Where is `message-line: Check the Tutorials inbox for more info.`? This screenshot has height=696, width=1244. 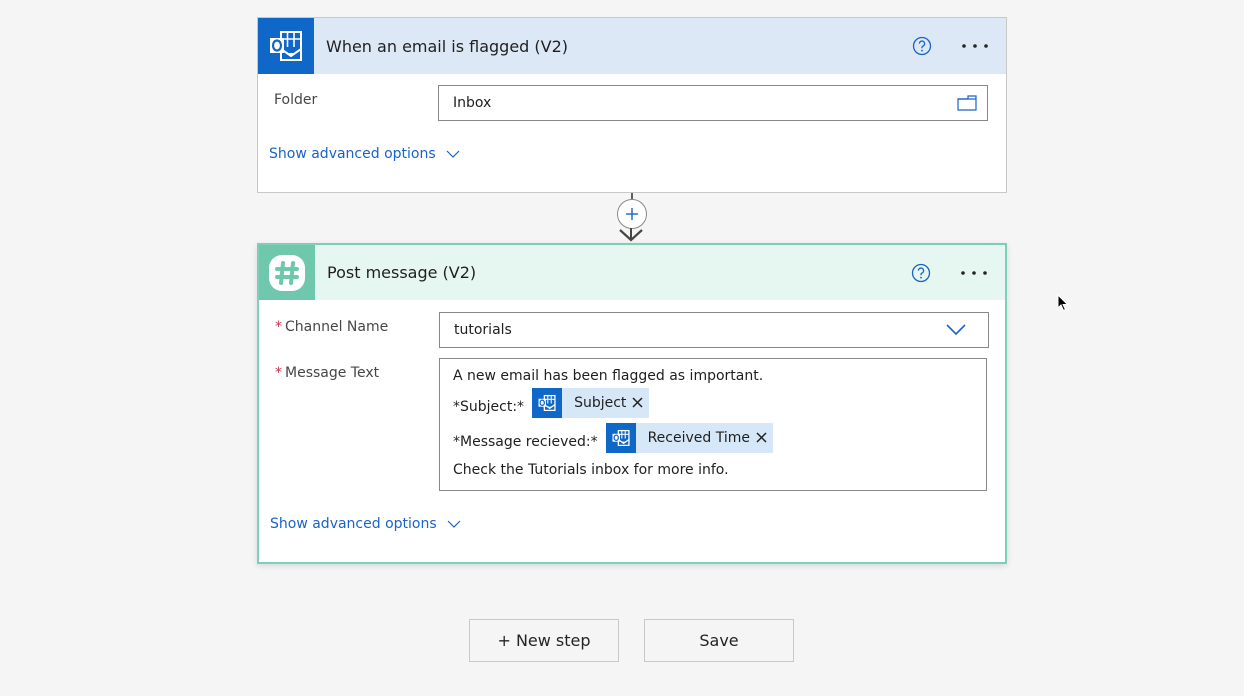
message-line: Check the Tutorials inbox for more info. is located at coordinates (591, 470).